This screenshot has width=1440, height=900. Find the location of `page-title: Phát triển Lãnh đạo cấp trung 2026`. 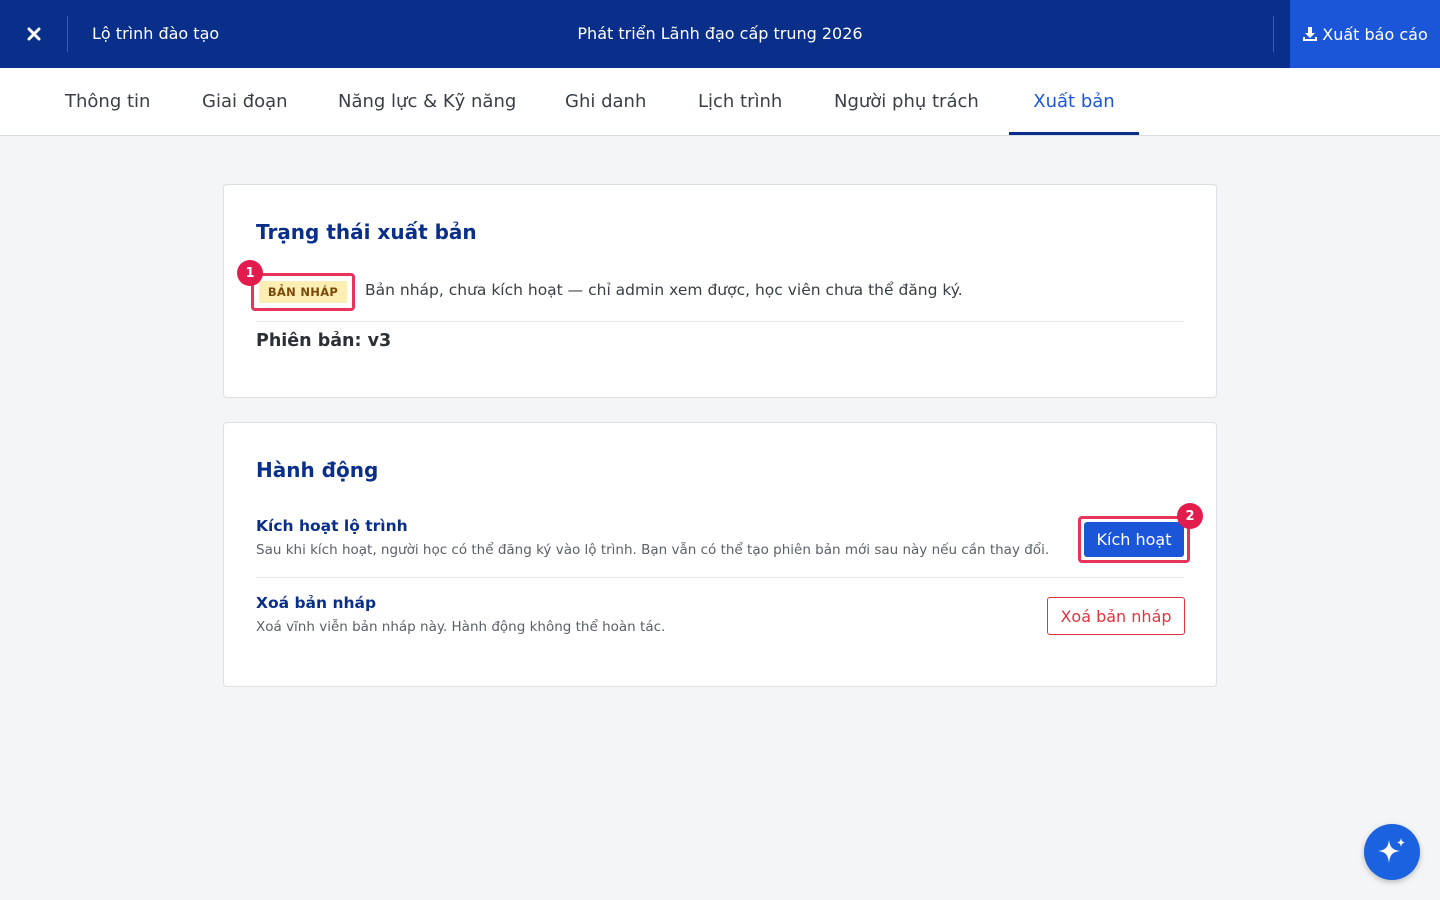

page-title: Phát triển Lãnh đạo cấp trung 2026 is located at coordinates (720, 33).